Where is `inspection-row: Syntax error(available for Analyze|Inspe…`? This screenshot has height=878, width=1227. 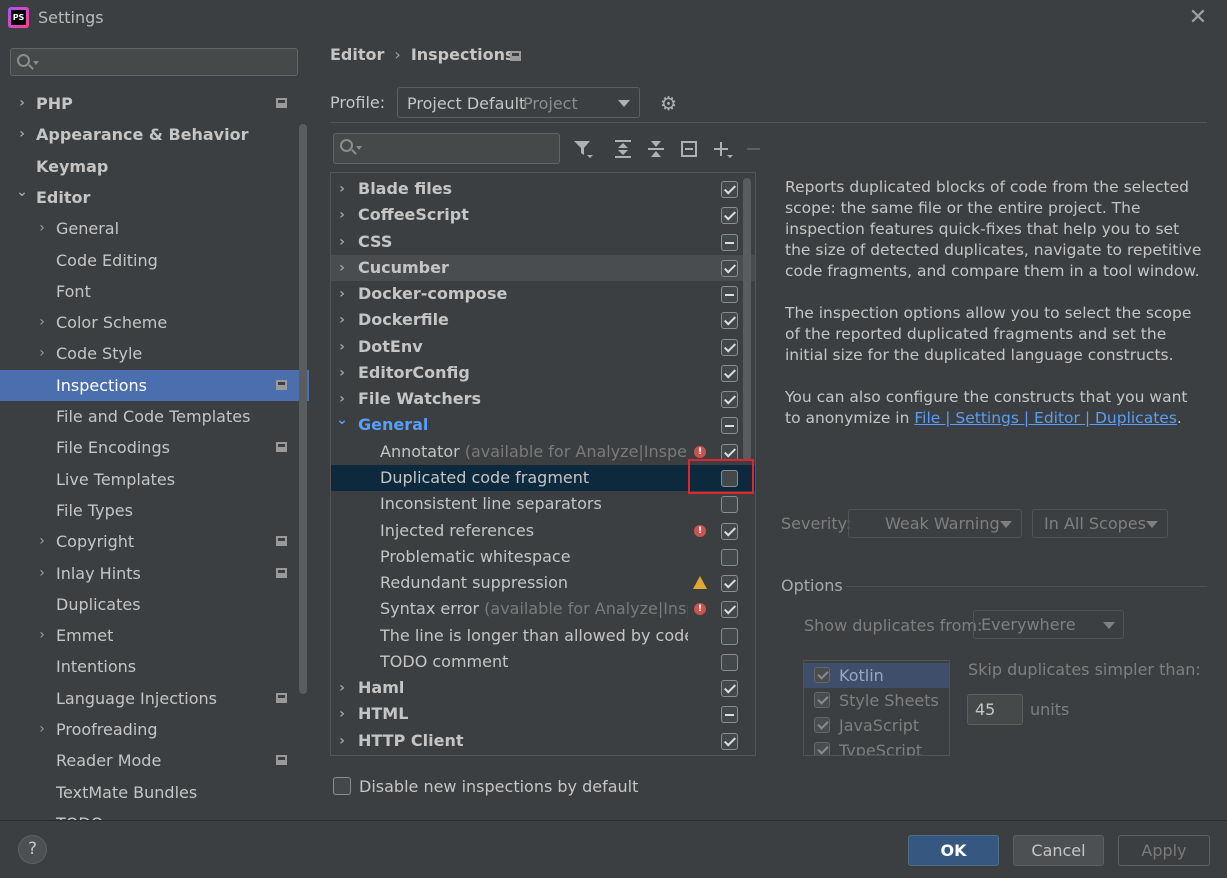 inspection-row: Syntax error(available for Analyze|Inspe… is located at coordinates (543, 609).